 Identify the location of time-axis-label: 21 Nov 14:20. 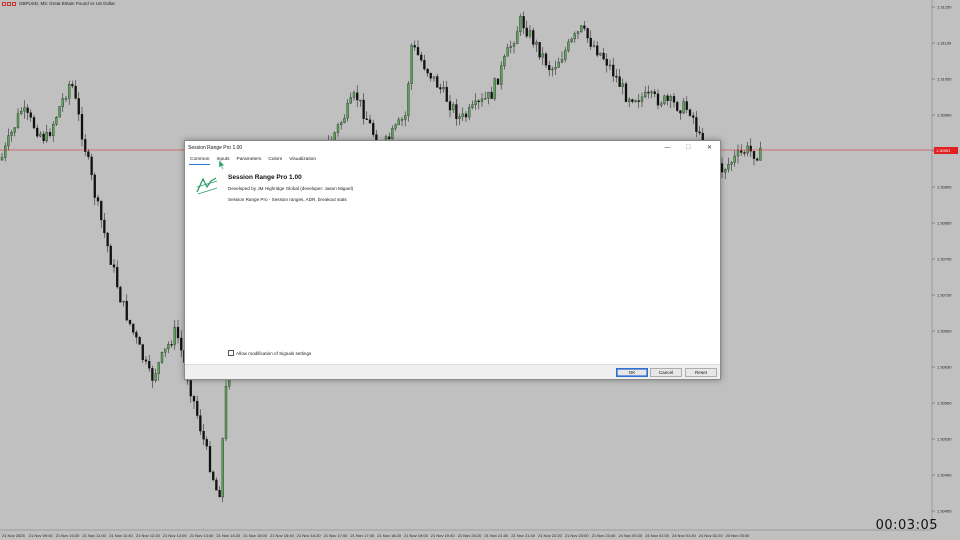
(228, 535).